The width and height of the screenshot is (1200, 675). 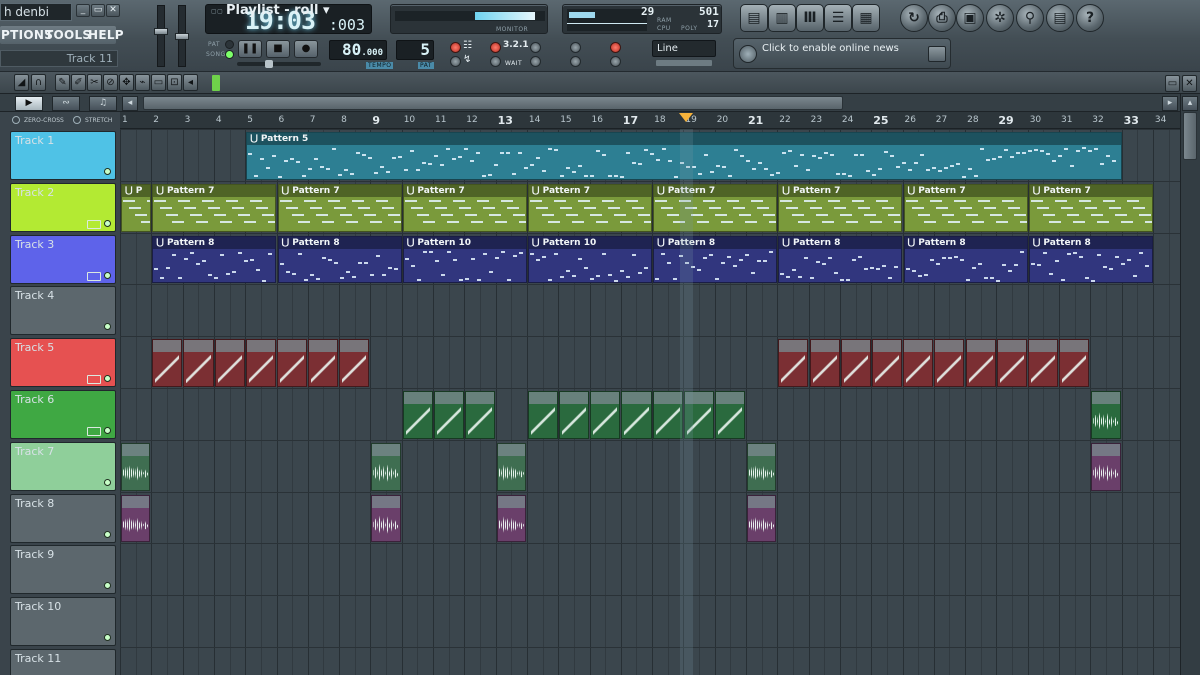 I want to click on track-header: Track 3, so click(x=63, y=259).